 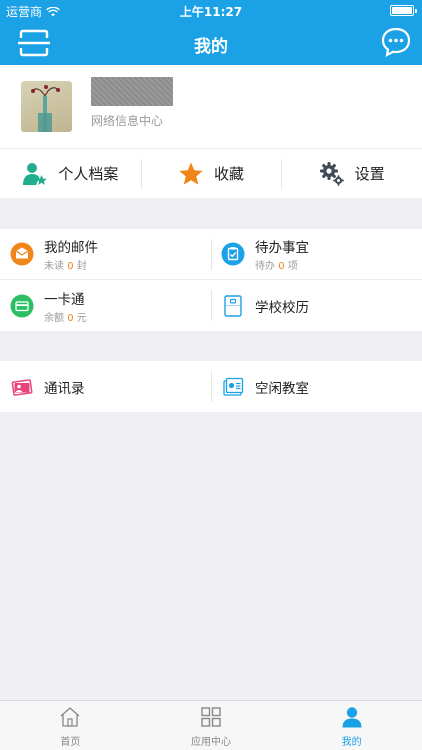 I want to click on campus-card-balance: 余额 0 元, so click(x=65, y=318).